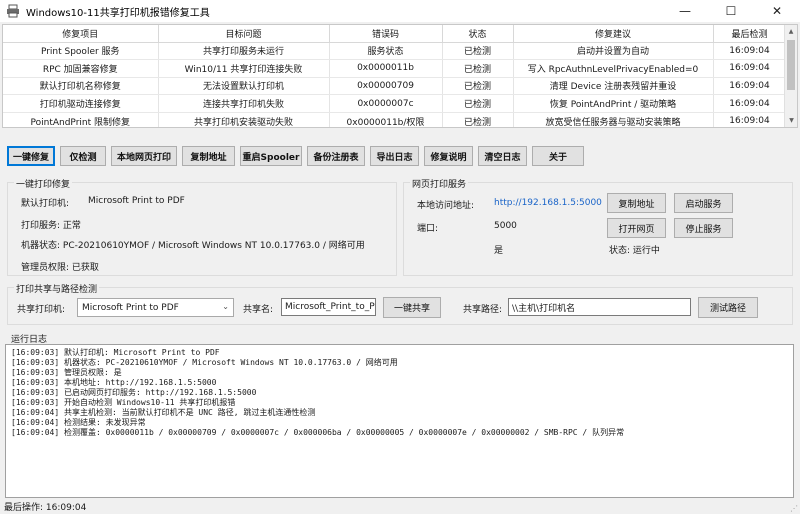 Image resolution: width=800 pixels, height=514 pixels. I want to click on column-header: 状态, so click(478, 34).